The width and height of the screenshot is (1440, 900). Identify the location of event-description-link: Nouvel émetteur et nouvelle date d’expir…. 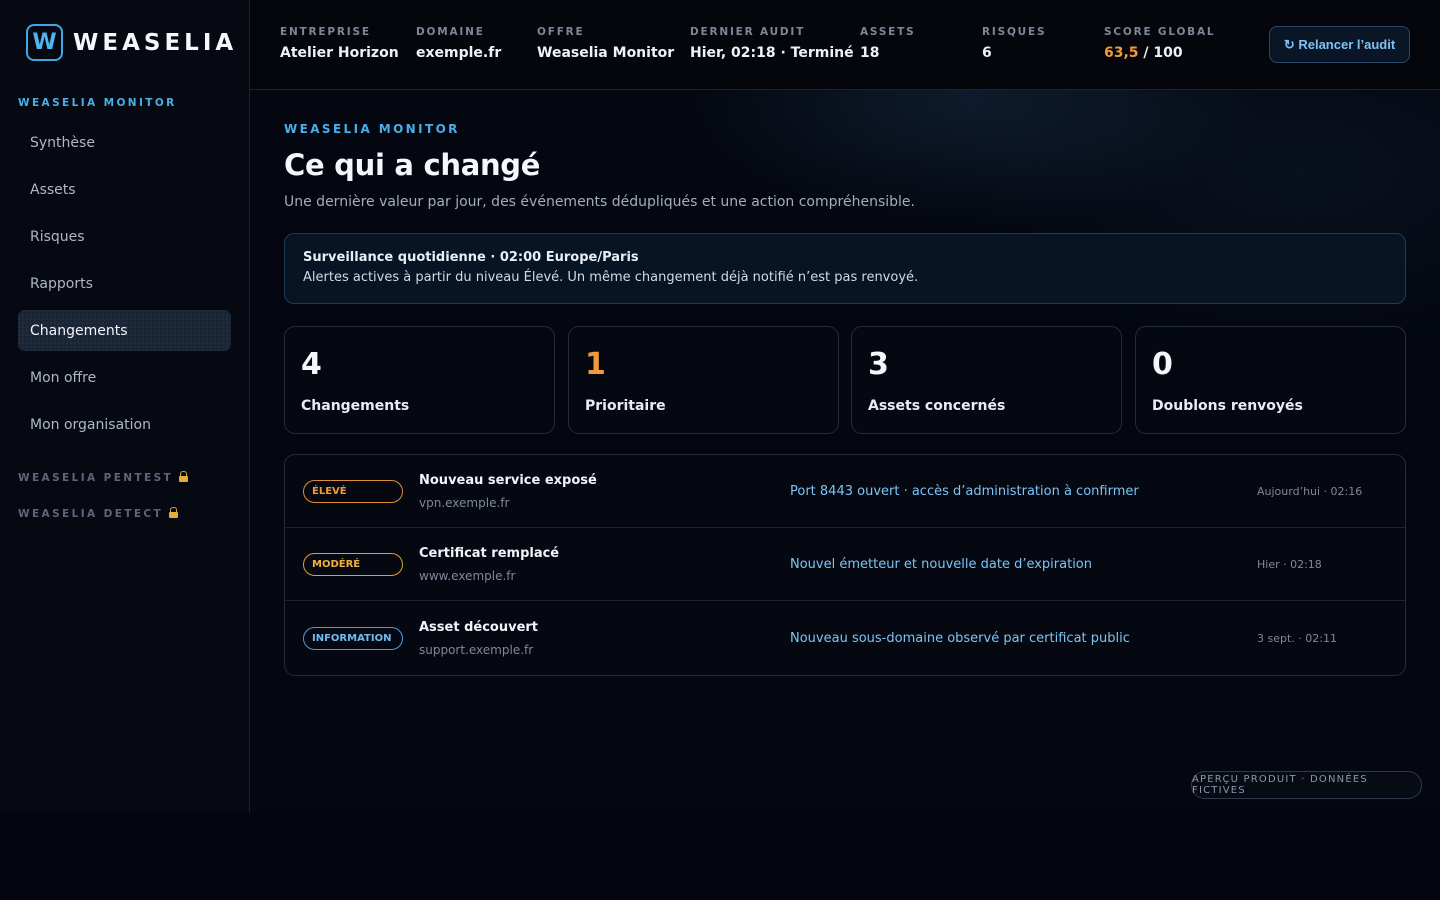
(941, 564).